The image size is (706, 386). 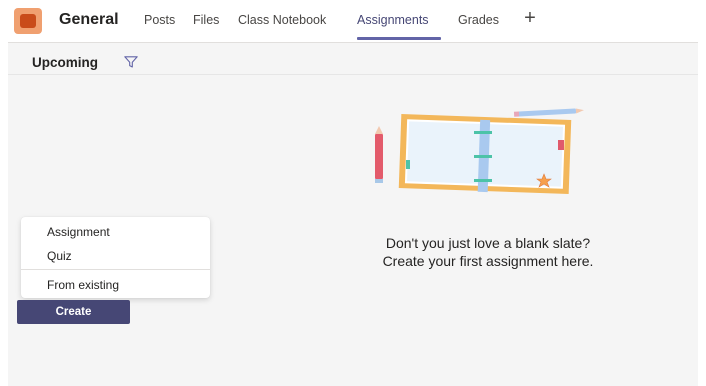 What do you see at coordinates (131, 62) in the screenshot?
I see `filter-icon` at bounding box center [131, 62].